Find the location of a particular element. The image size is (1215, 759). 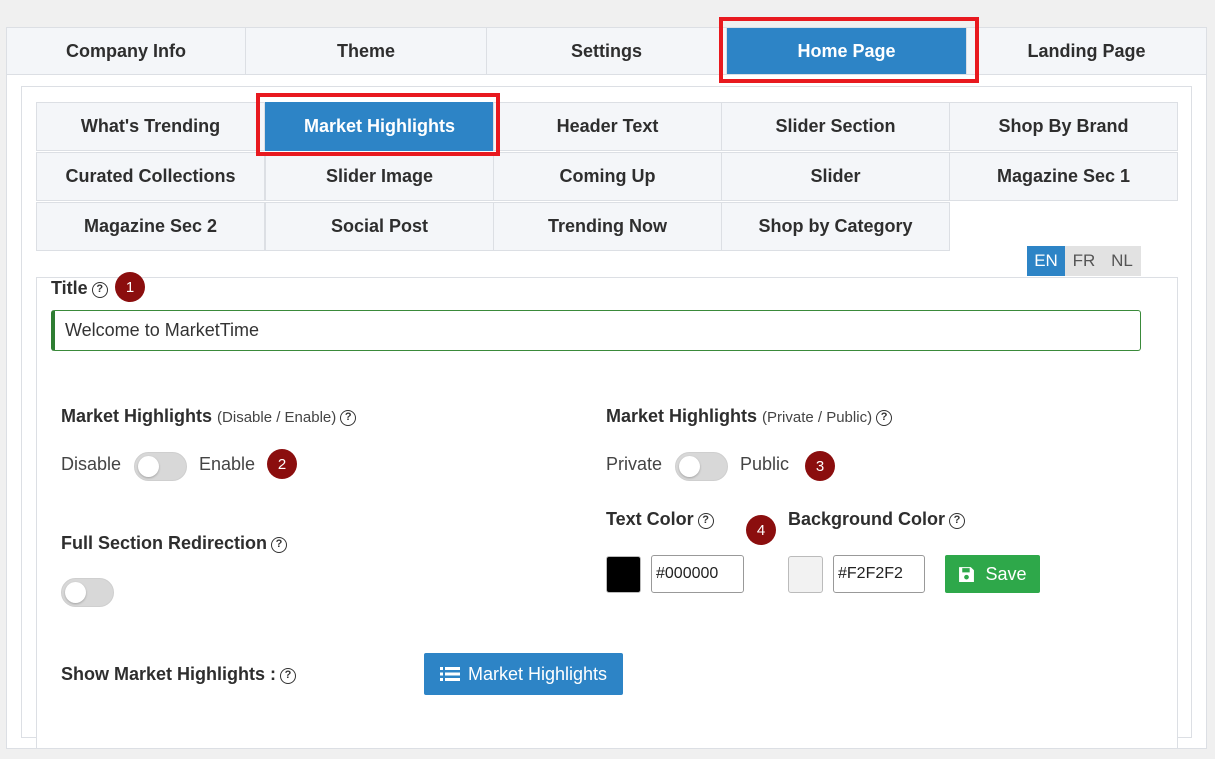

subtab-curated-collections: Curated Collections is located at coordinates (150, 176).